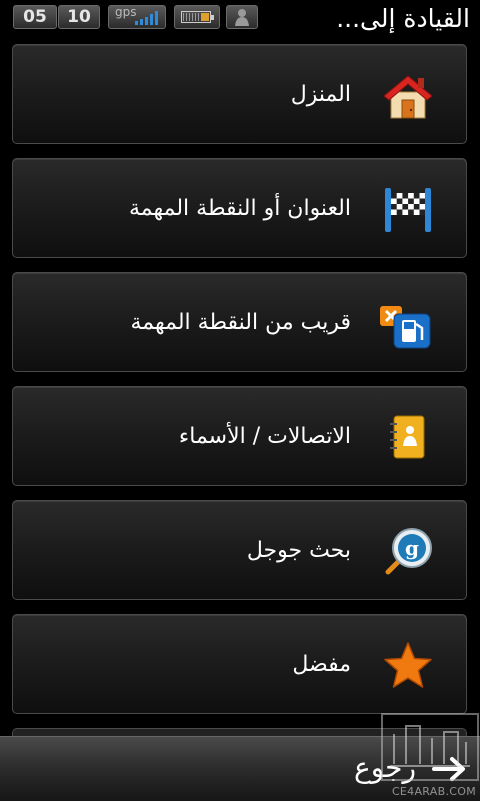 This screenshot has width=480, height=801. I want to click on menu-item-home: المنزل, so click(239, 94).